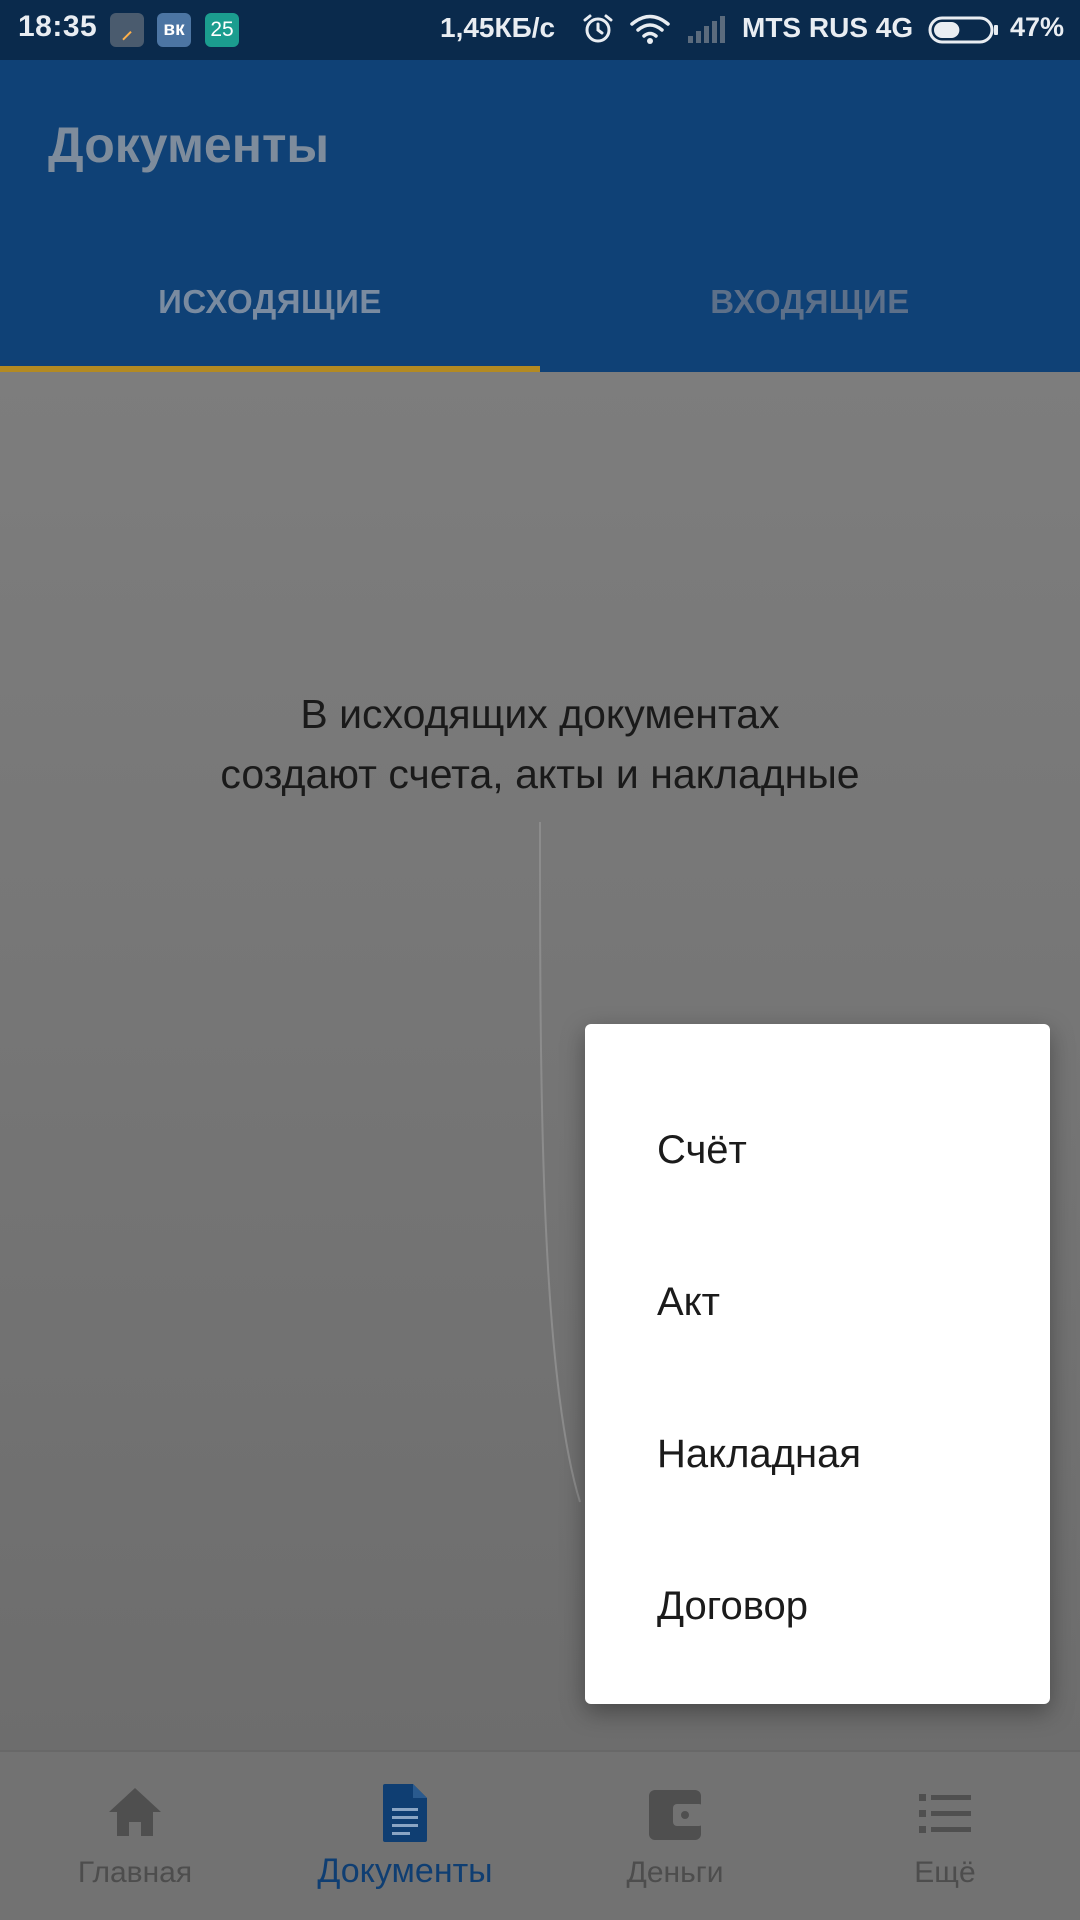 The height and width of the screenshot is (1920, 1080). I want to click on page-title: Документы, so click(189, 145).